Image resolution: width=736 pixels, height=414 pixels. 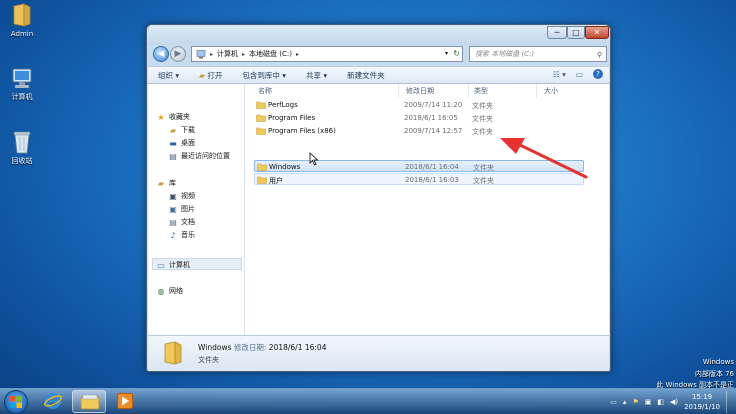 I want to click on sidebar-item-libraries: ▰ 库, so click(x=166, y=183).